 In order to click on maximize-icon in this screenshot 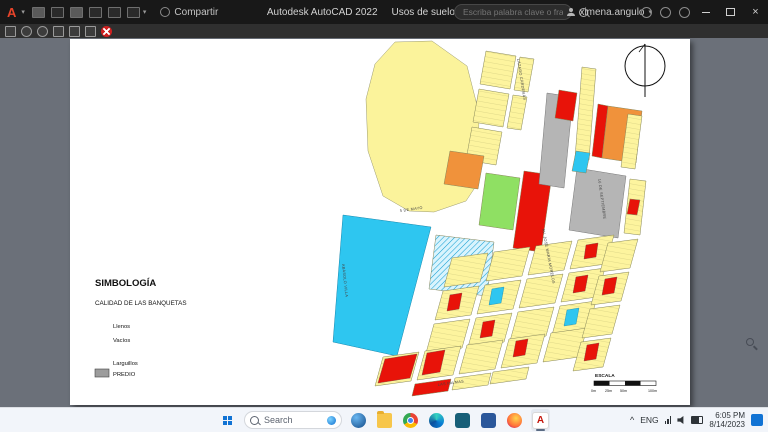, I will do `click(730, 12)`.